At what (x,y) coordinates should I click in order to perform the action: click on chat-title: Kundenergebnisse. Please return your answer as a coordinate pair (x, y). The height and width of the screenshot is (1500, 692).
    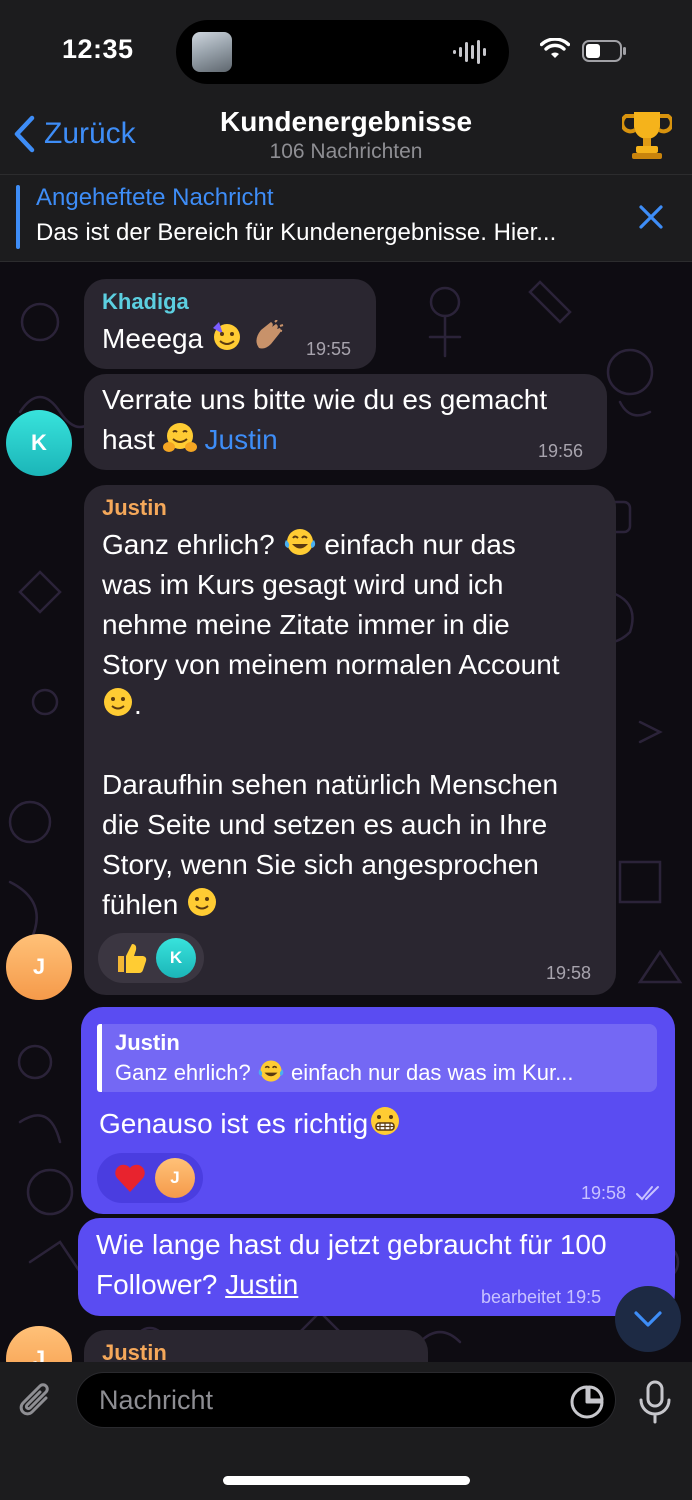
    Looking at the image, I should click on (346, 122).